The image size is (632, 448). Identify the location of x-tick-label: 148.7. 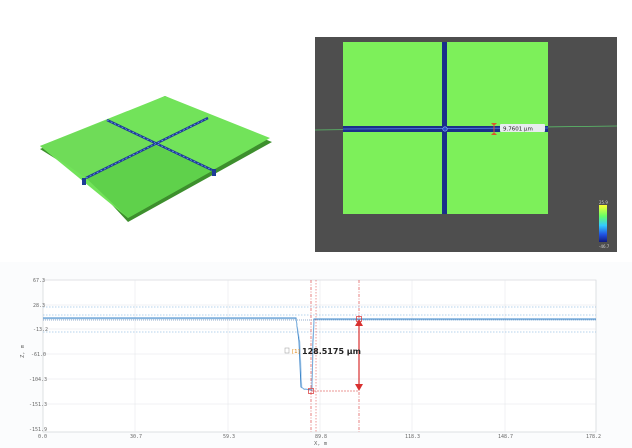
(505, 437).